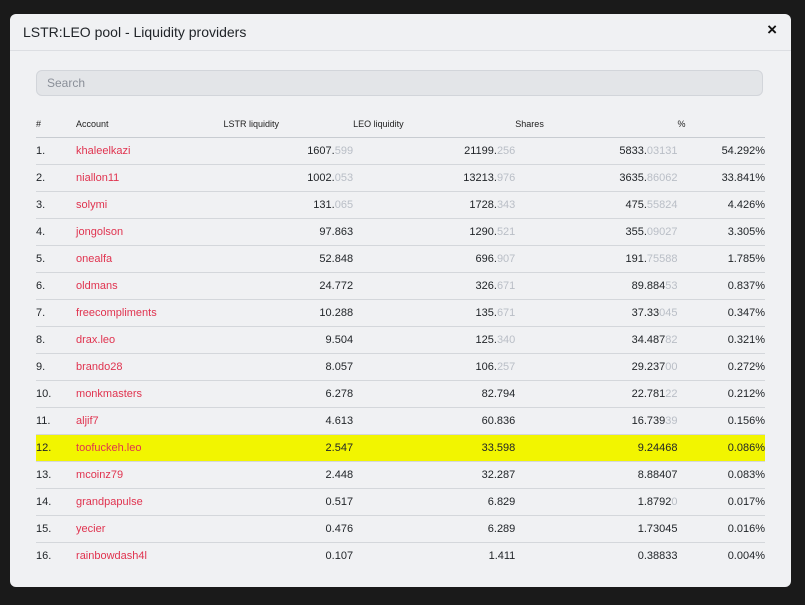  What do you see at coordinates (483, 205) in the screenshot?
I see `leo-liquidity-cell-value: 1728.` at bounding box center [483, 205].